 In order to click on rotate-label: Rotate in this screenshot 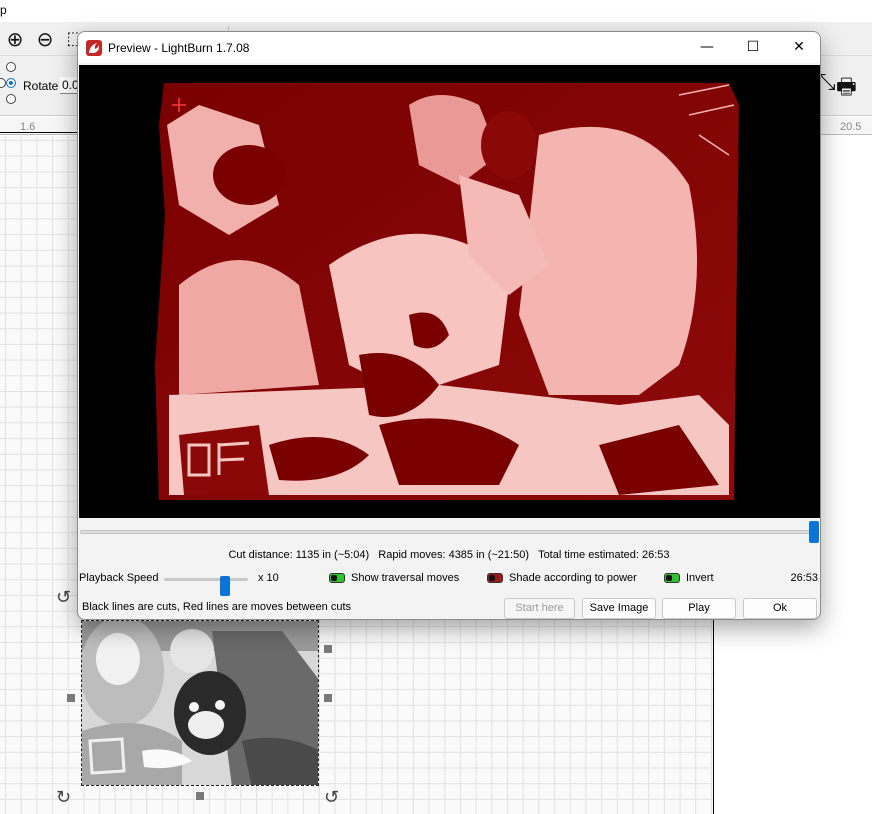, I will do `click(41, 86)`.